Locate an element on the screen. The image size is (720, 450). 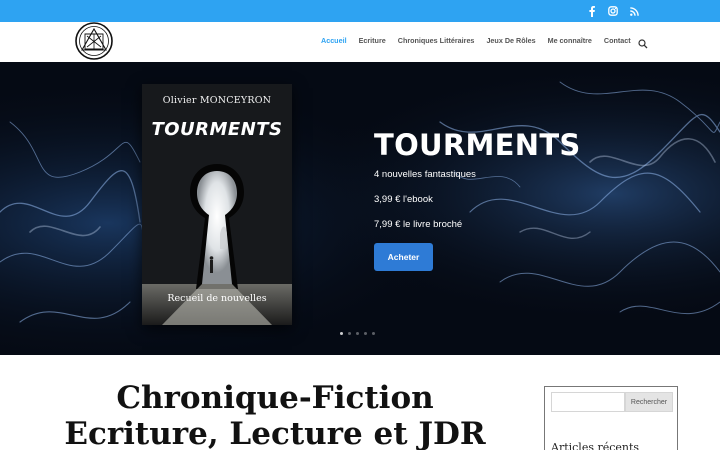
sidebar-widget: Rechercher Articles récents is located at coordinates (611, 418).